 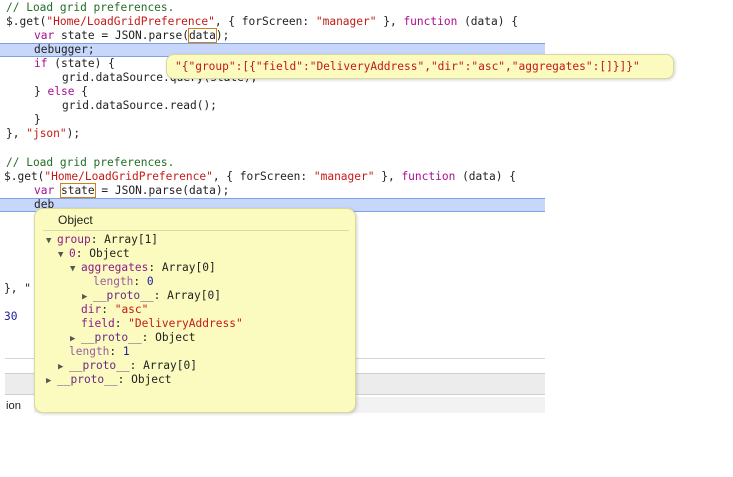 I want to click on tree-node-proto-object: ▶ __proto__: Object, so click(x=133, y=338).